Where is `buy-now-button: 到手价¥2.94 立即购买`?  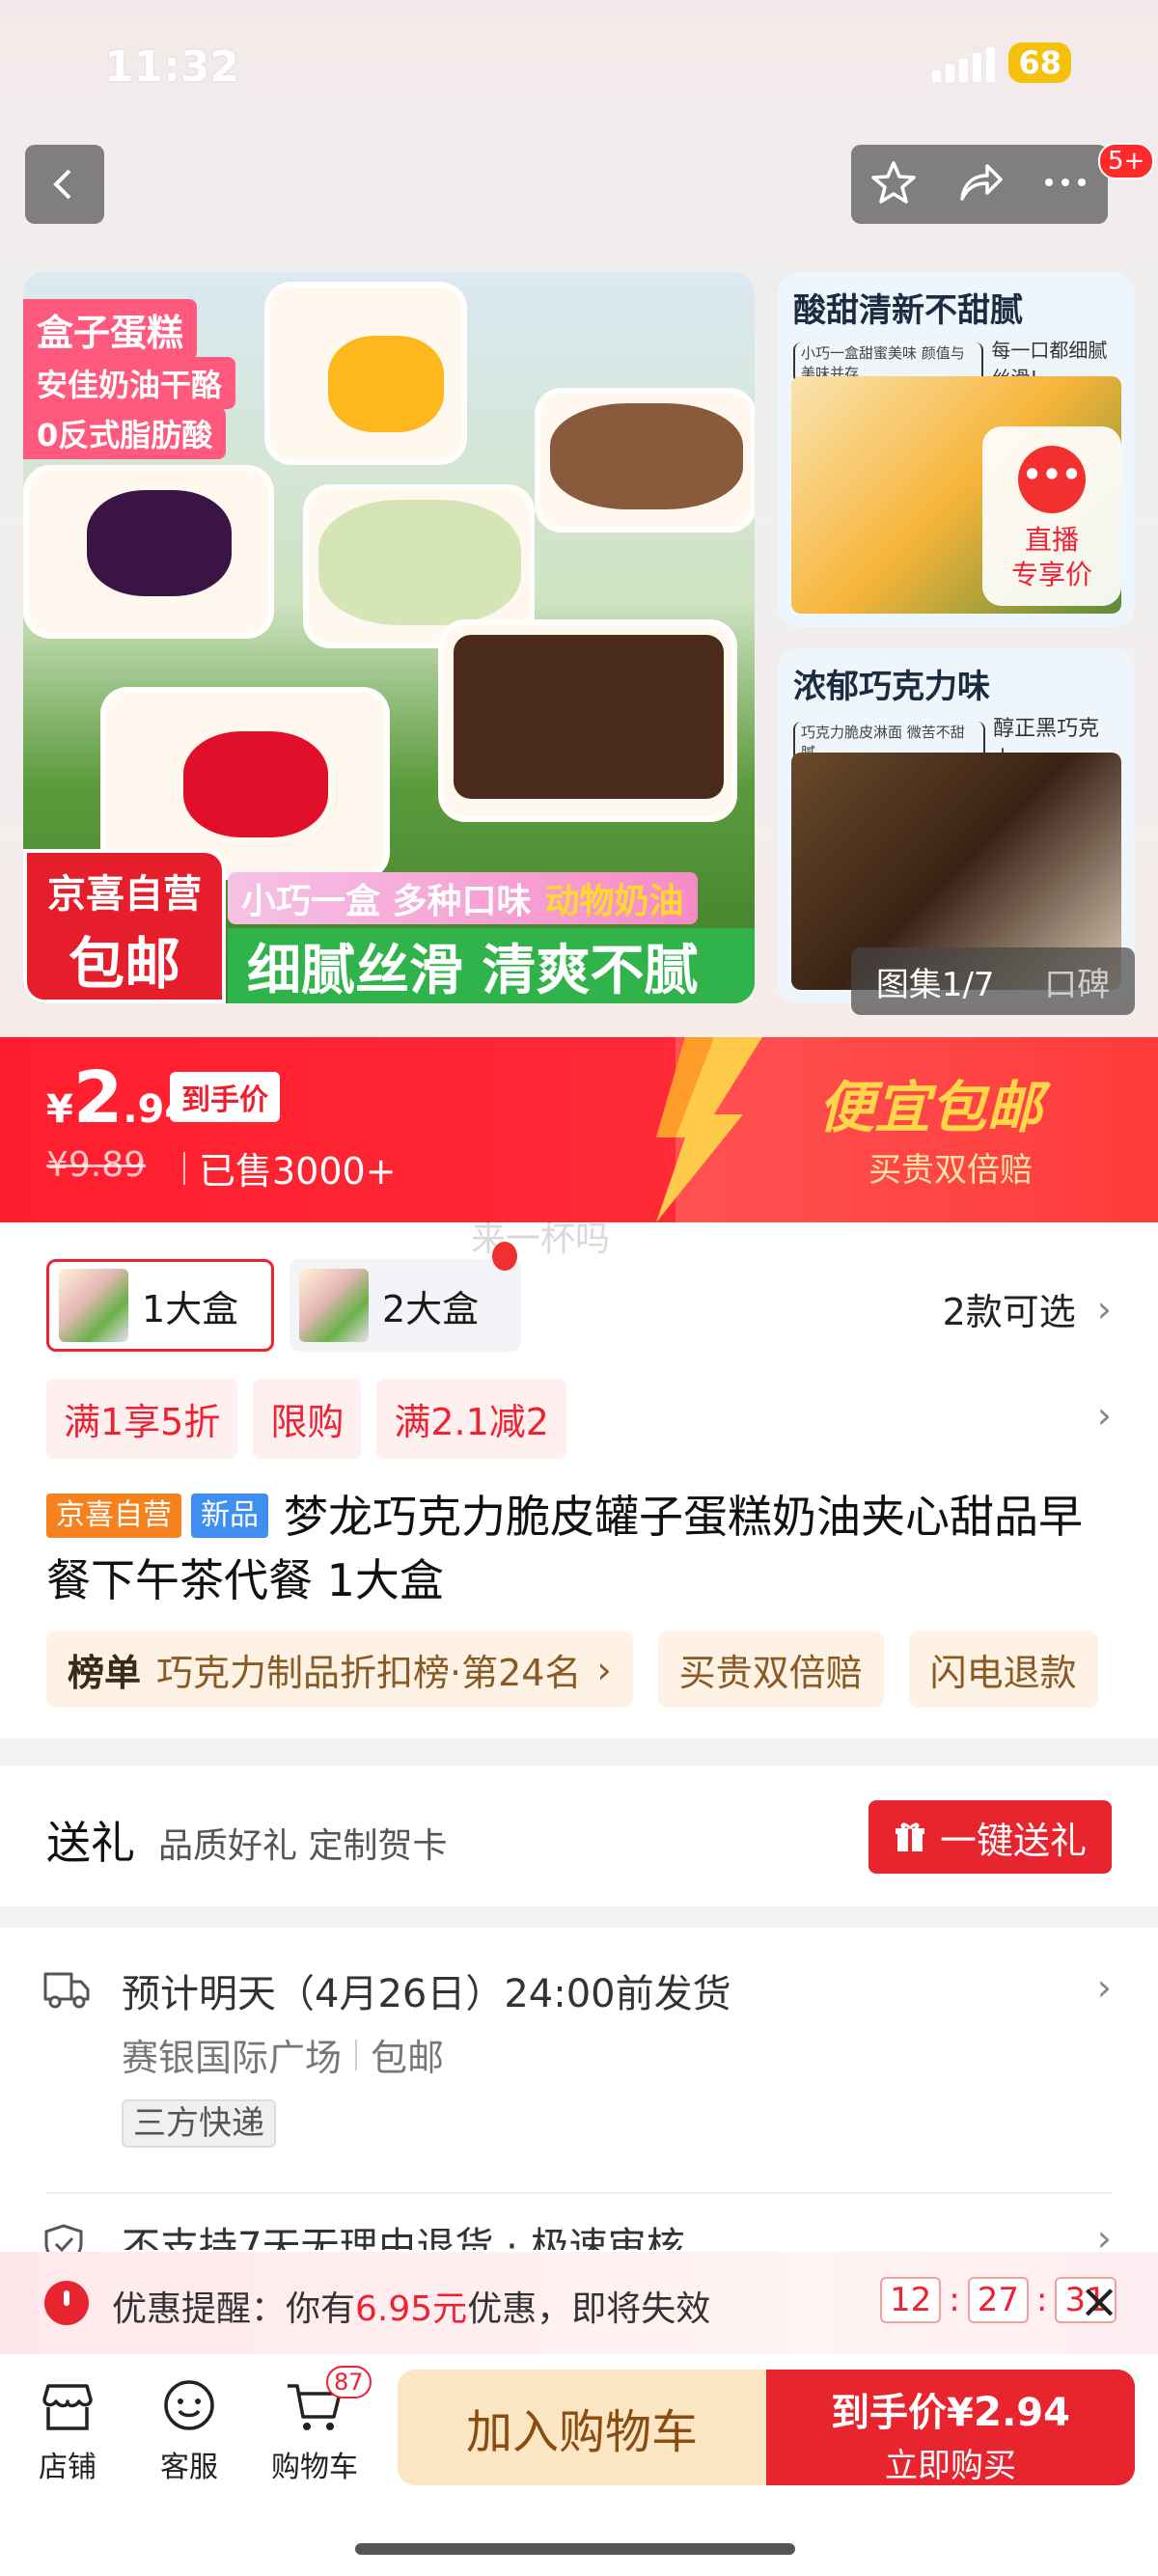
buy-now-button: 到手价¥2.94 立即购买 is located at coordinates (950, 2427).